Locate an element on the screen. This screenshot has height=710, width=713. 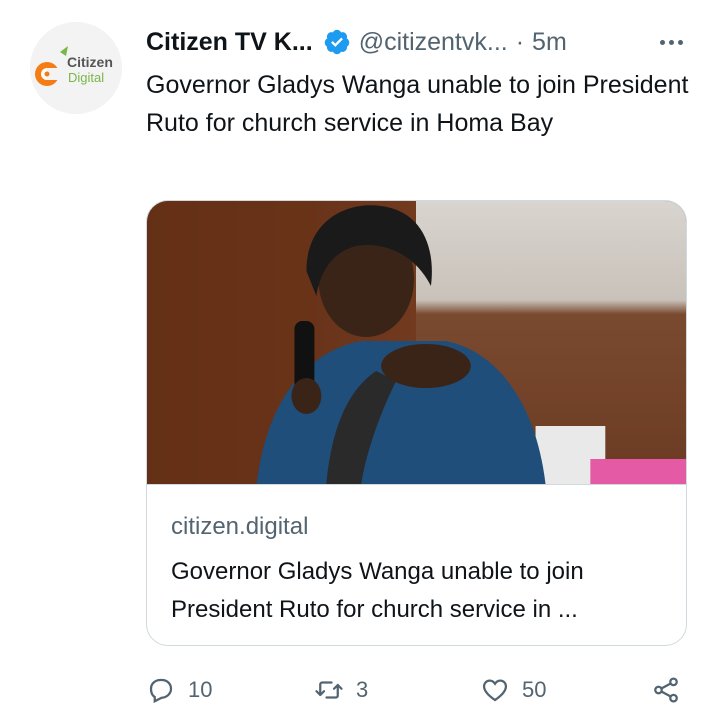
reply-count: 10 is located at coordinates (200, 689).